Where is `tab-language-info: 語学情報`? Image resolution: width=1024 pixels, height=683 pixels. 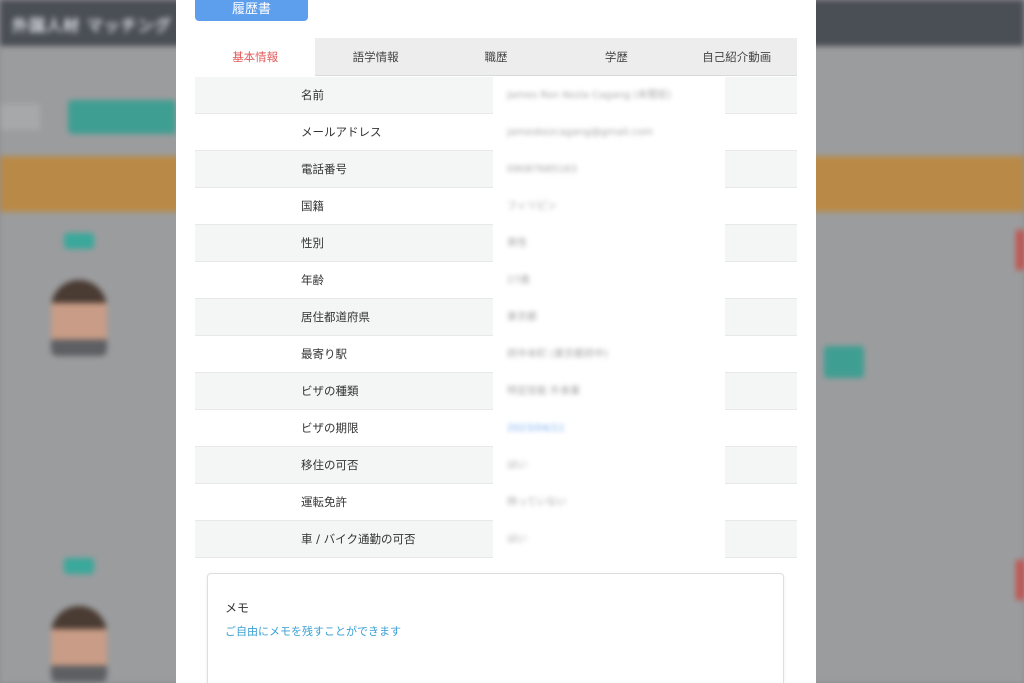
tab-language-info: 語学情報 is located at coordinates (375, 57).